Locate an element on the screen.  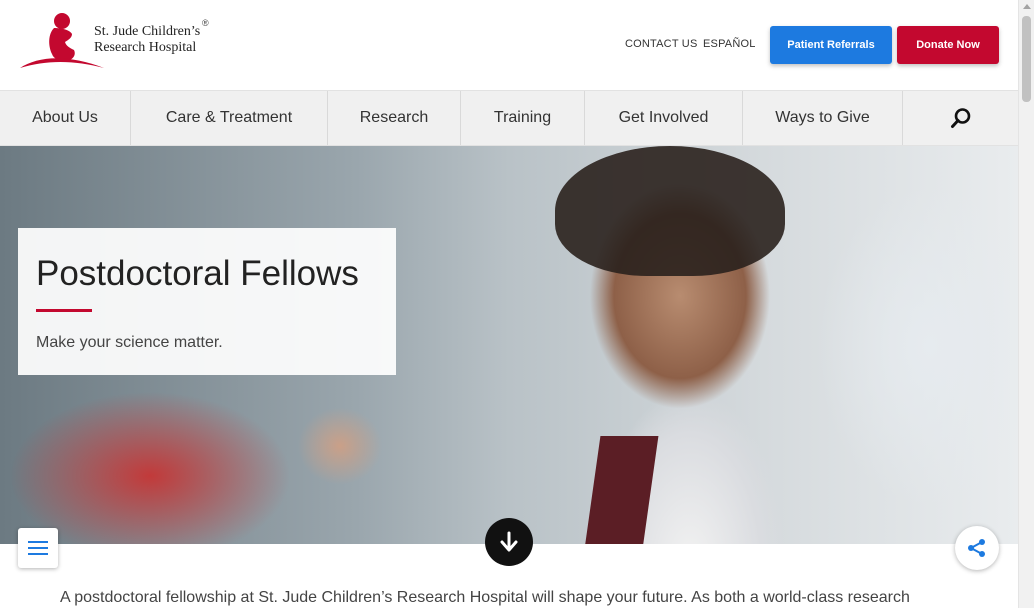
logo-line-1: St. Jude Children’s is located at coordinates (147, 31).